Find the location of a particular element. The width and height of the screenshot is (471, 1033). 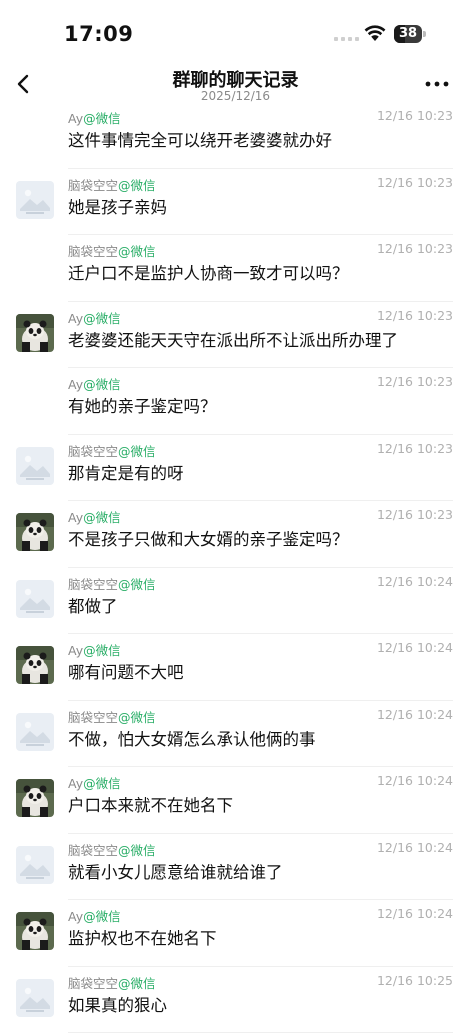

status-time: 17:09 is located at coordinates (98, 34).